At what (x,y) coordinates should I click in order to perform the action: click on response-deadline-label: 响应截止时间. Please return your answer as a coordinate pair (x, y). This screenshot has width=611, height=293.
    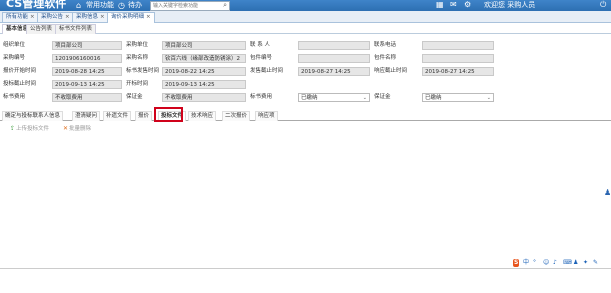
    Looking at the image, I should click on (391, 71).